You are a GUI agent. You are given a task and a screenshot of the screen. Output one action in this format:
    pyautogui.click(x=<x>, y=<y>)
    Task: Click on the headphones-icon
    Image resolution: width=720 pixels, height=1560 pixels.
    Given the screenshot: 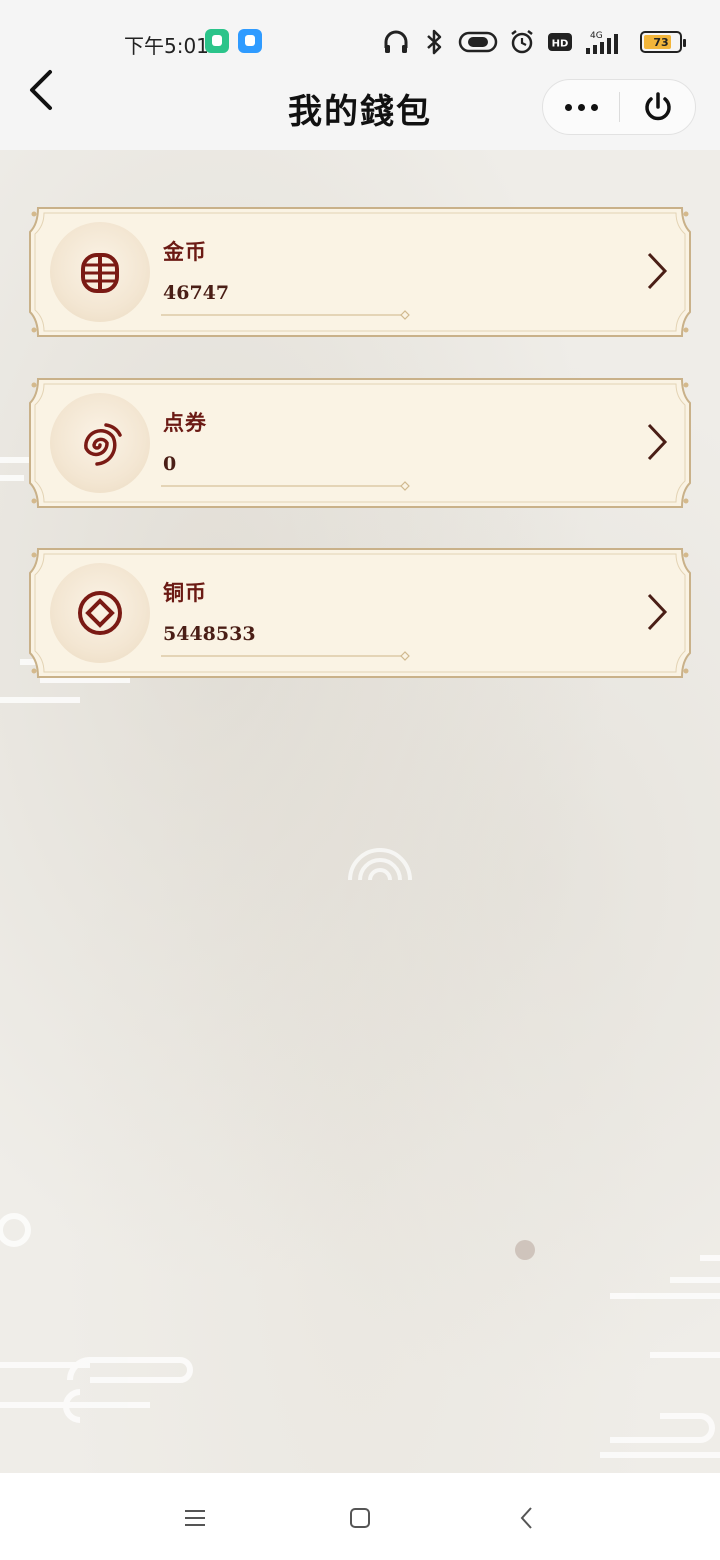 What is the action you would take?
    pyautogui.click(x=396, y=41)
    